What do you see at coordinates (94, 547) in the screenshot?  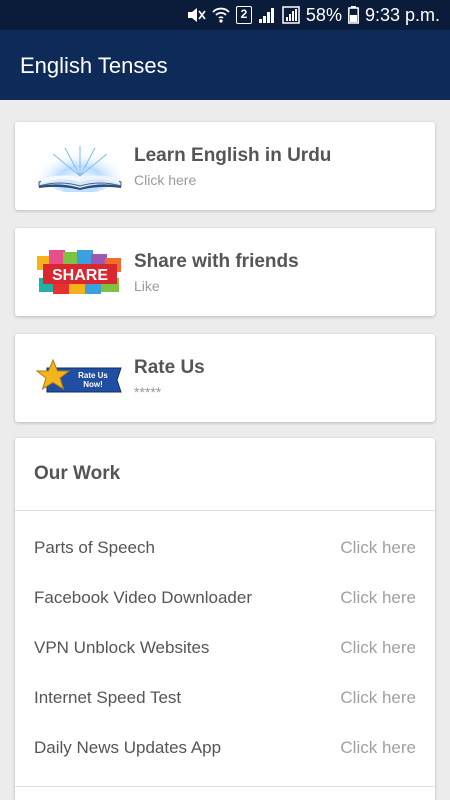 I see `work-item-name: Parts of Speech` at bounding box center [94, 547].